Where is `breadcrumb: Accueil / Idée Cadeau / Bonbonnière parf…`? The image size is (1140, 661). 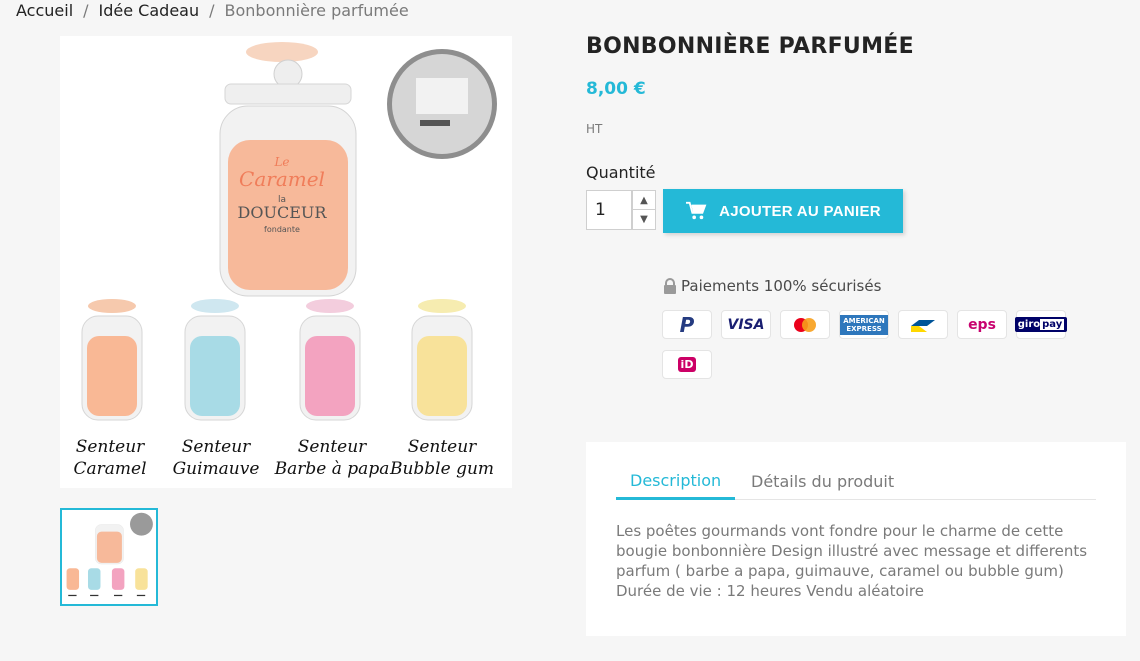
breadcrumb: Accueil / Idée Cadeau / Bonbonnière parf… is located at coordinates (212, 11).